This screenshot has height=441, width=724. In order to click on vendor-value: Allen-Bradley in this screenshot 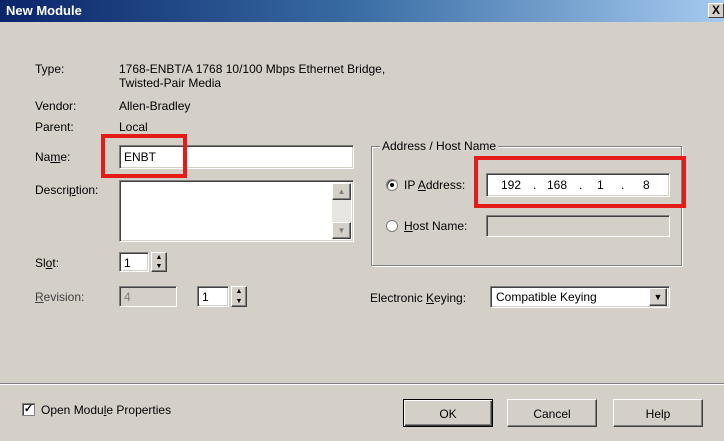, I will do `click(155, 106)`.